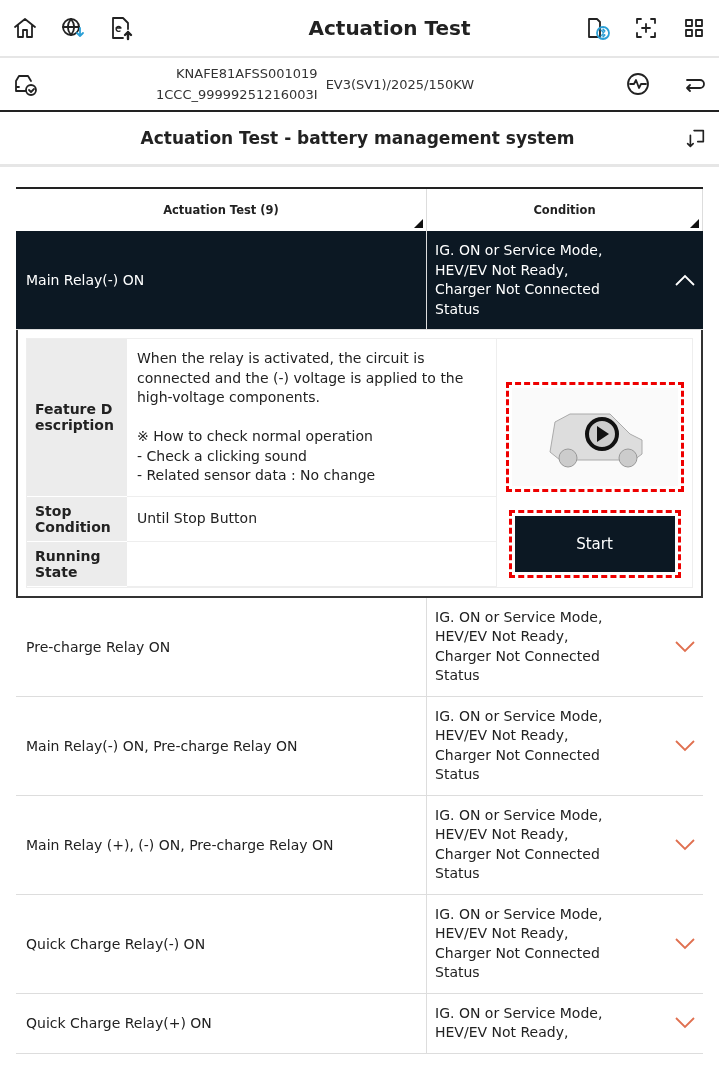  What do you see at coordinates (119, 1023) in the screenshot?
I see `test-name: Quick Charge Relay(+) ON` at bounding box center [119, 1023].